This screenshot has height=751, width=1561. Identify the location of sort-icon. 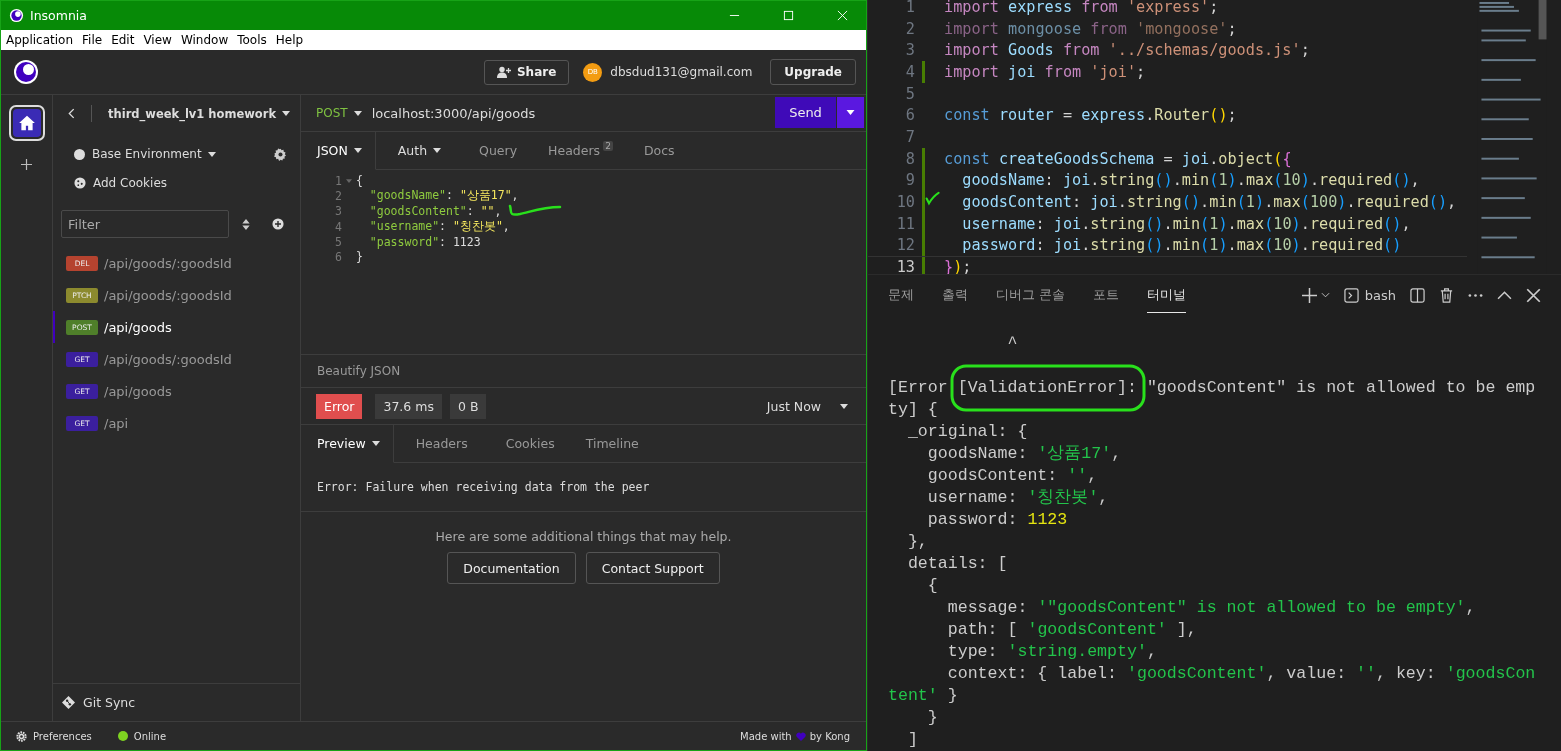
(246, 224).